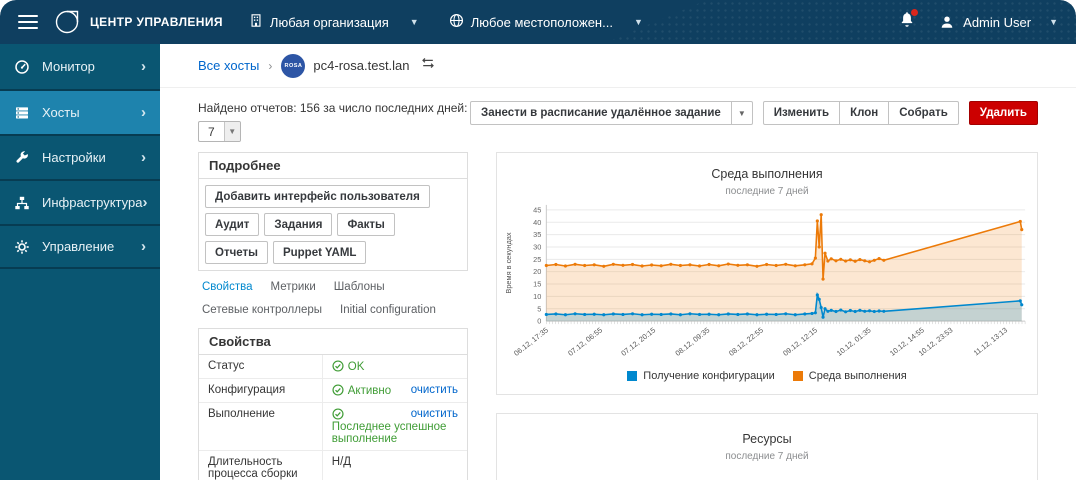  Describe the element at coordinates (915, 12) in the screenshot. I see `notification-badge` at that location.